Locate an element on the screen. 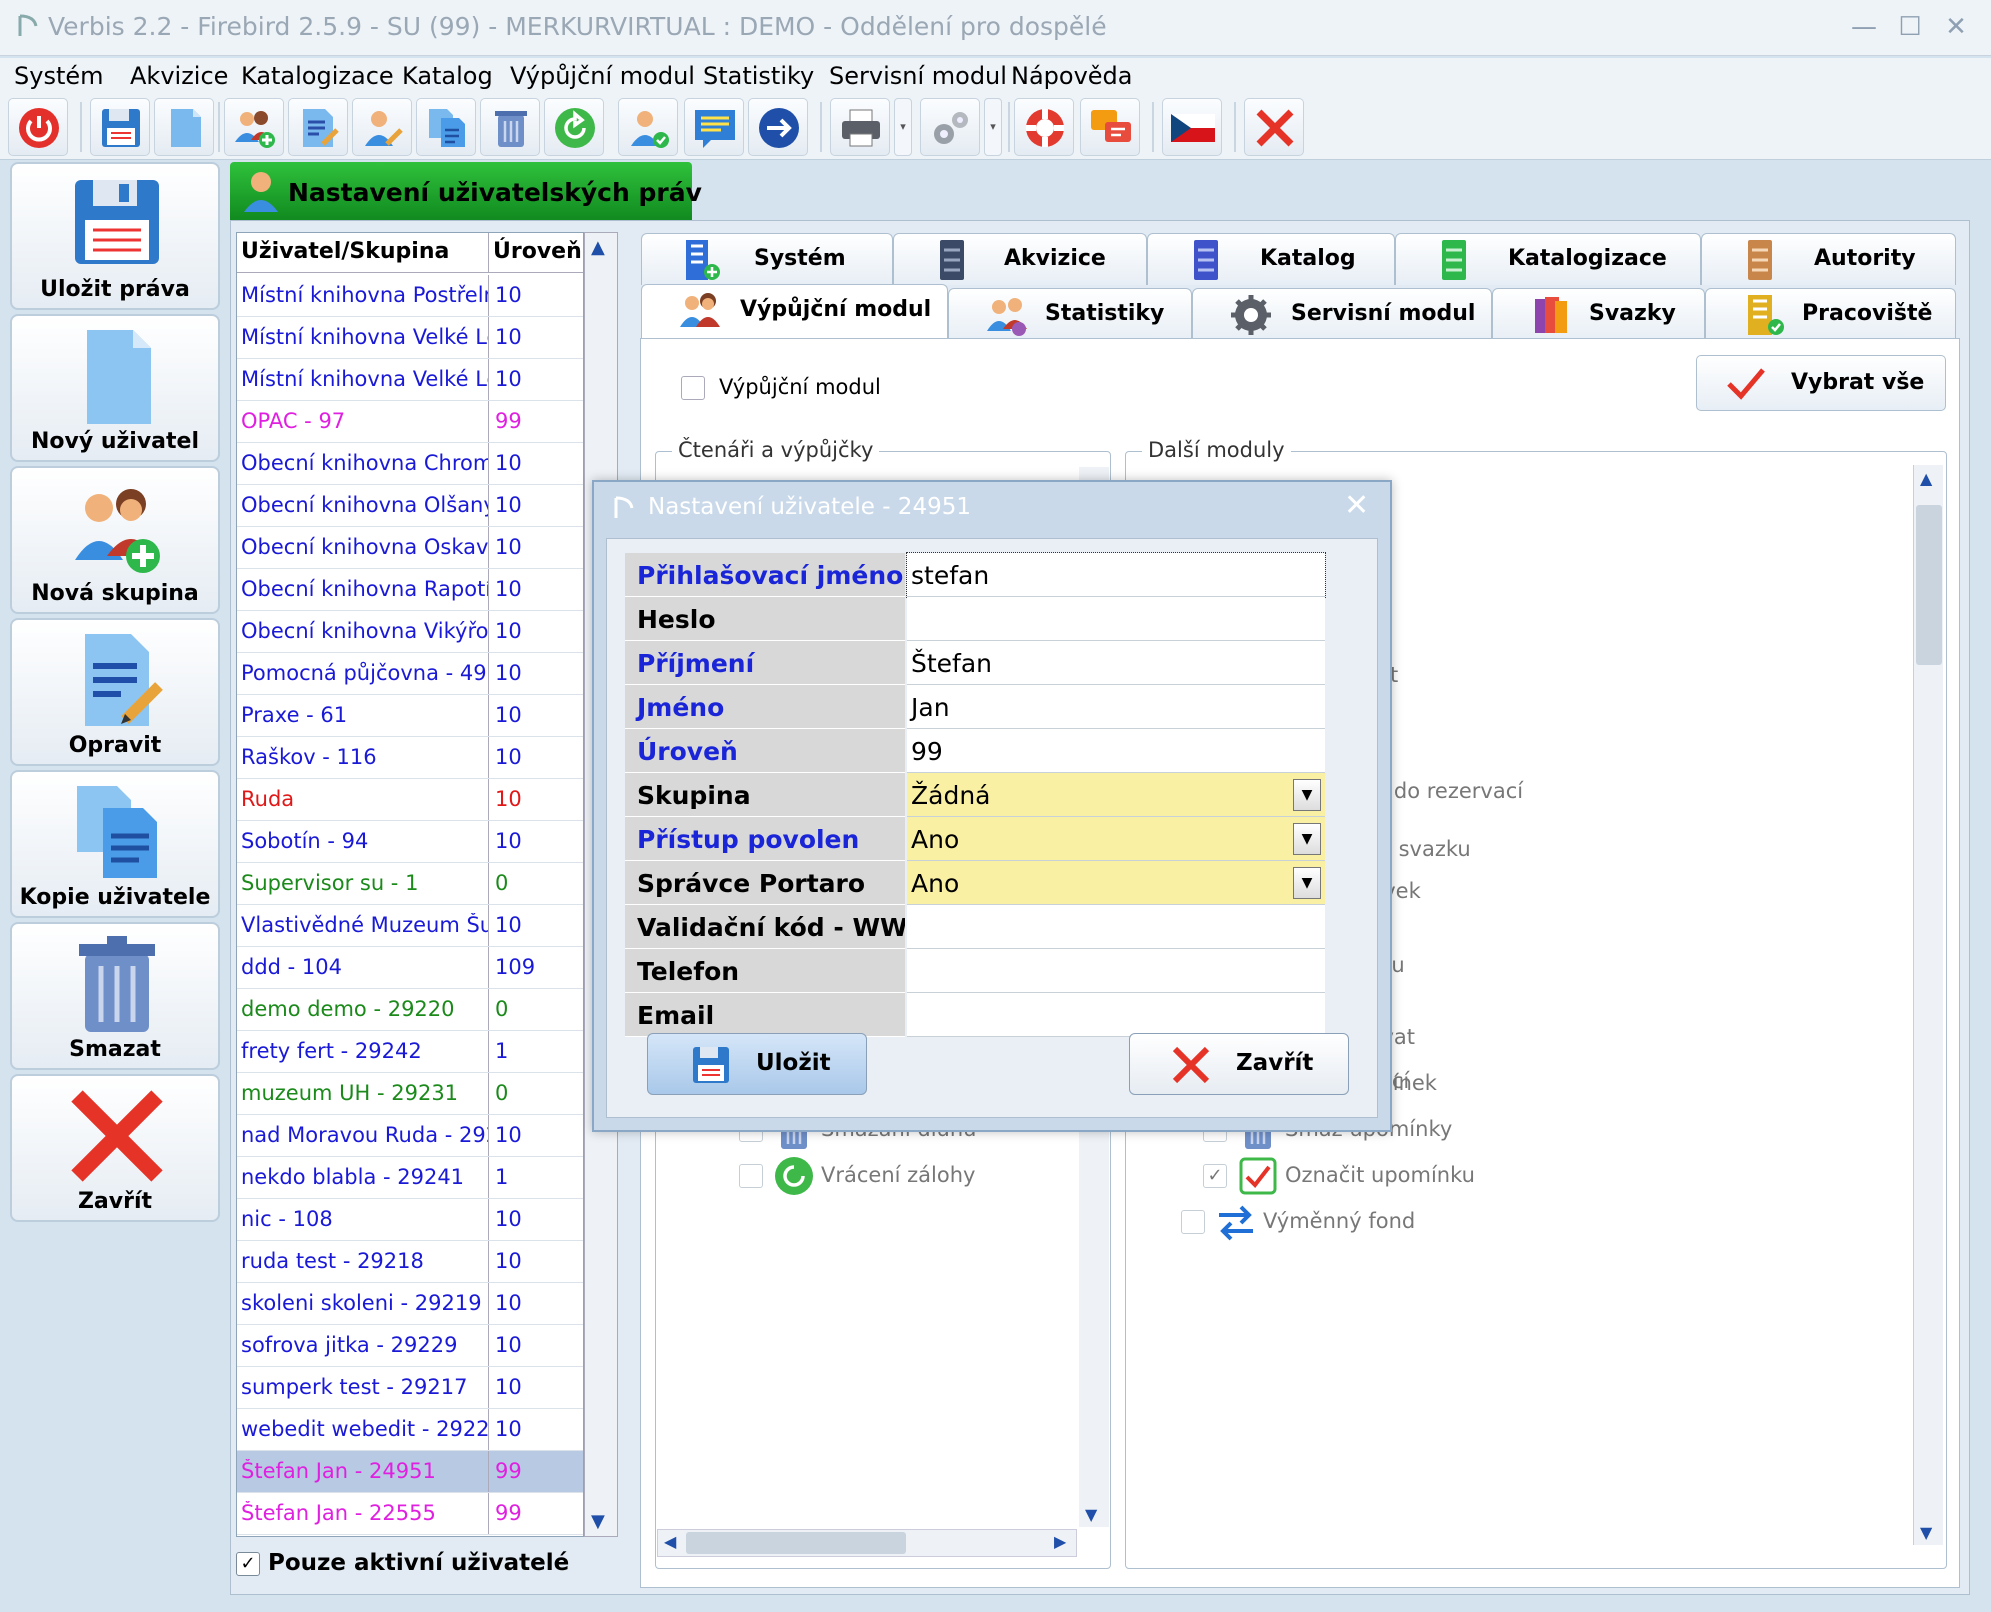 The height and width of the screenshot is (1612, 1991). tab-katalogizace: Katalogizace is located at coordinates (1548, 259).